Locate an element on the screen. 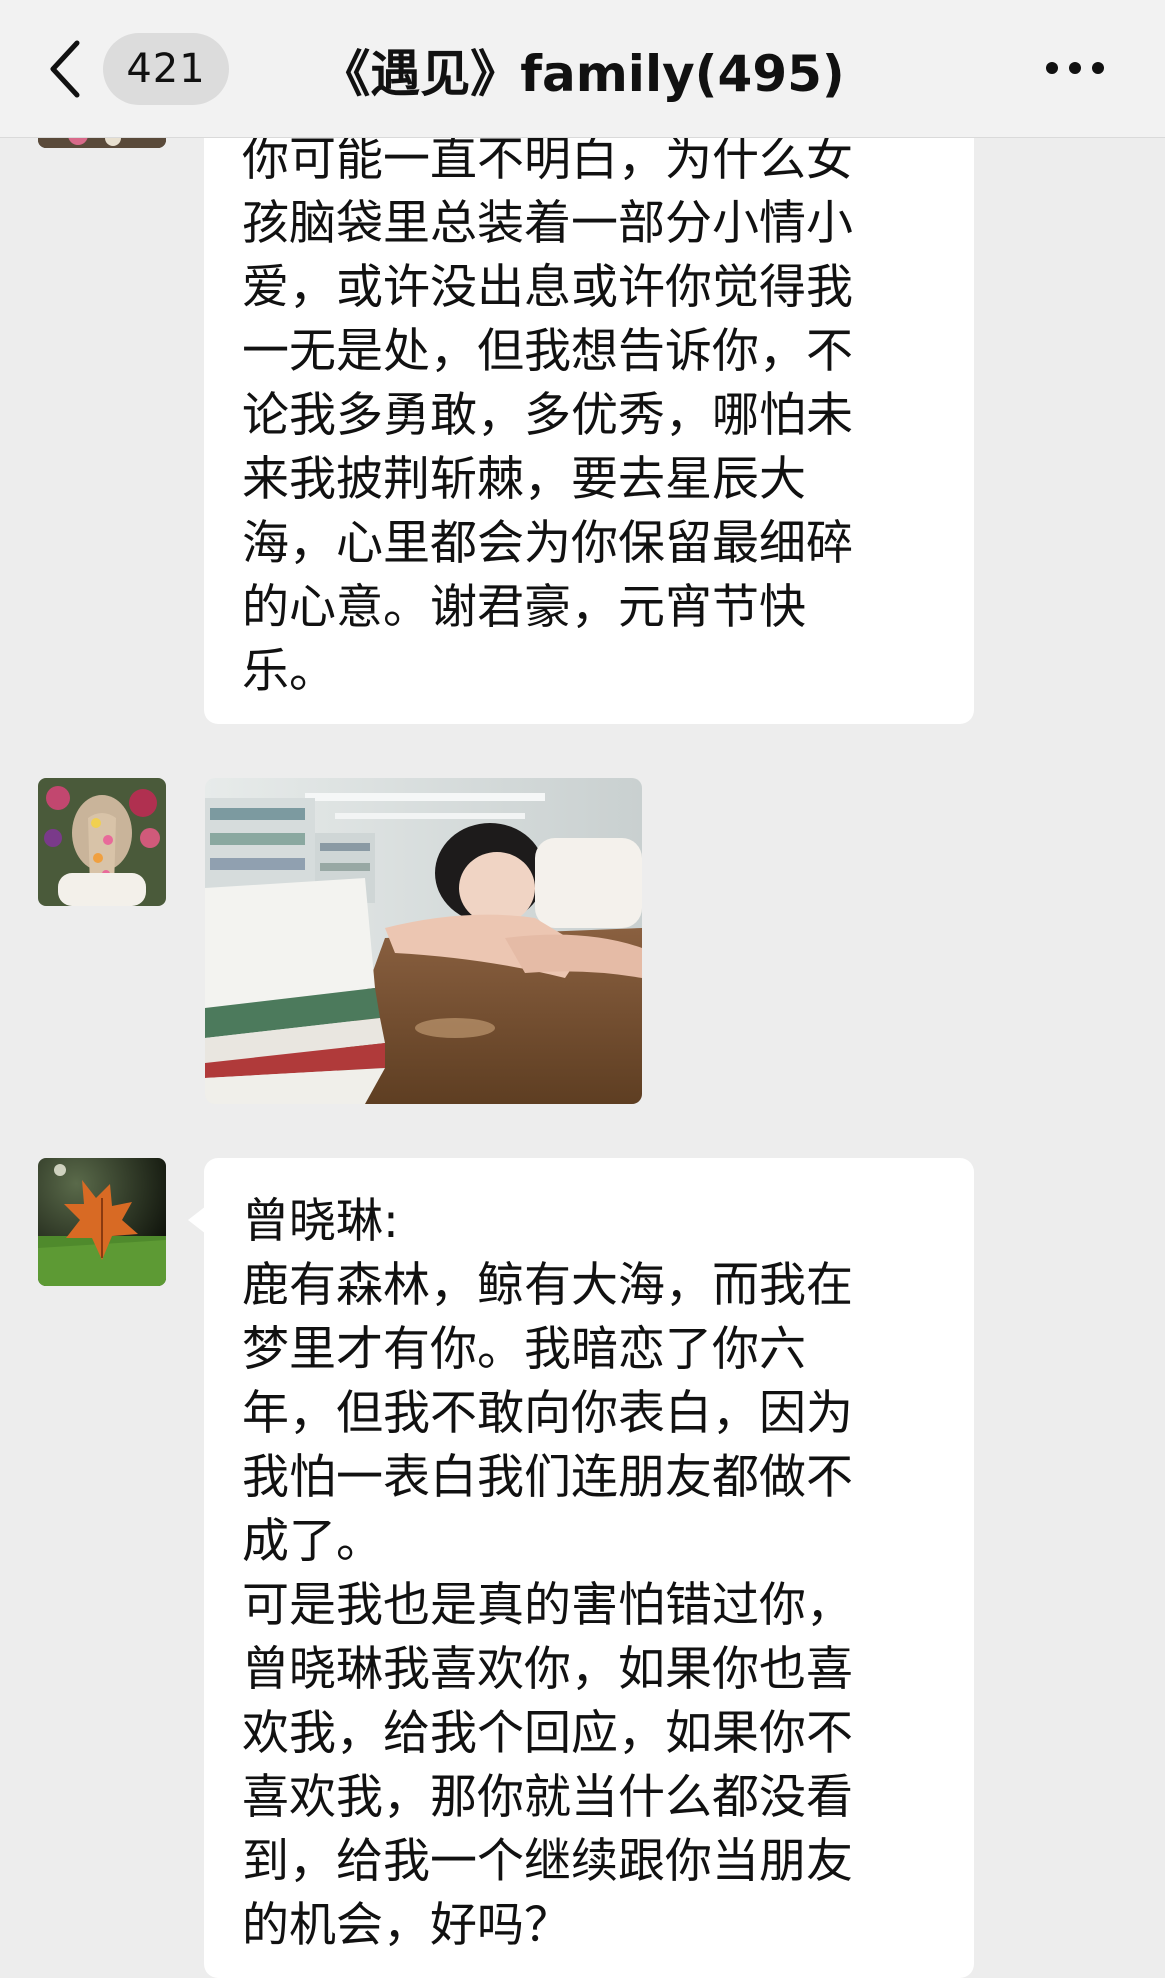 The image size is (1165, 1978). chevron-left-icon is located at coordinates (65, 69).